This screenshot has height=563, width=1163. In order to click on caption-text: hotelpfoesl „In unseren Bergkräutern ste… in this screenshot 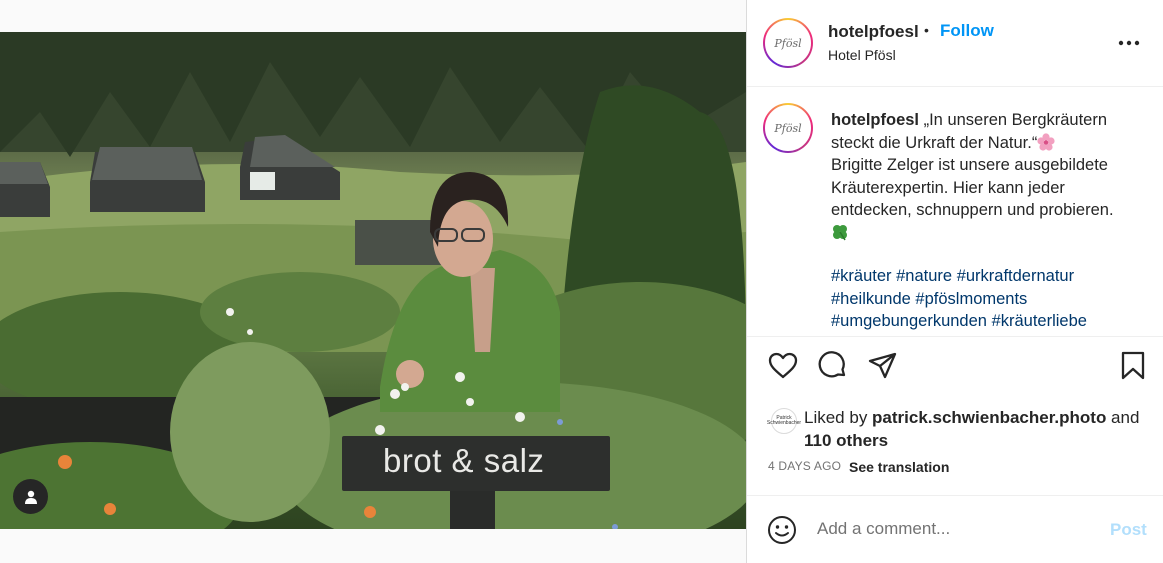, I will do `click(981, 176)`.